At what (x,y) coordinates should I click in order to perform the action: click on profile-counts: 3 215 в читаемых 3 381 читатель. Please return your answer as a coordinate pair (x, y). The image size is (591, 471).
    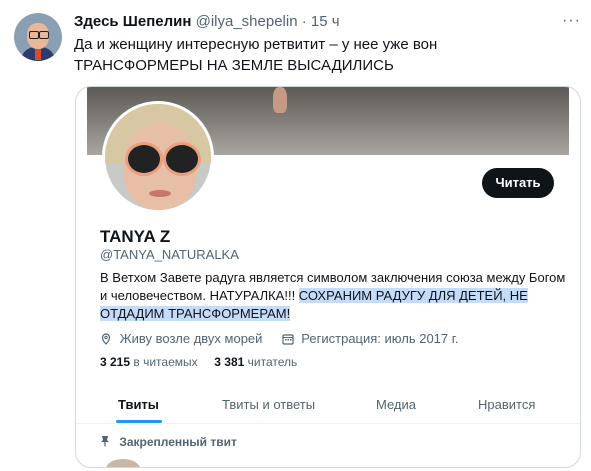
    Looking at the image, I should click on (198, 362).